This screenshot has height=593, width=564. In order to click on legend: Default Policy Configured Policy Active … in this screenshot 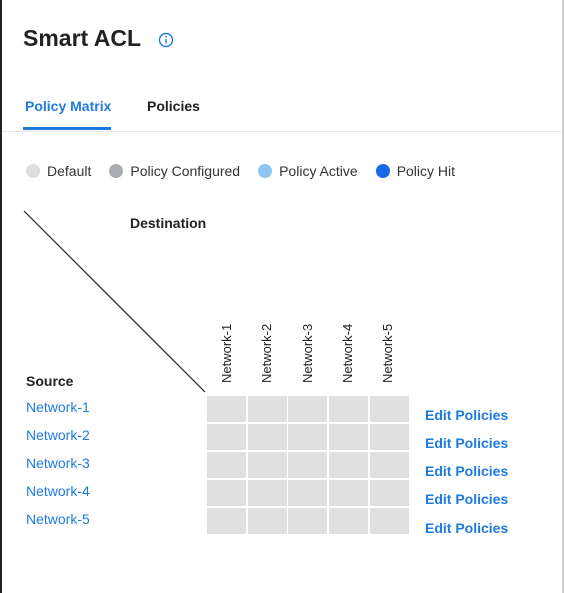, I will do `click(249, 171)`.